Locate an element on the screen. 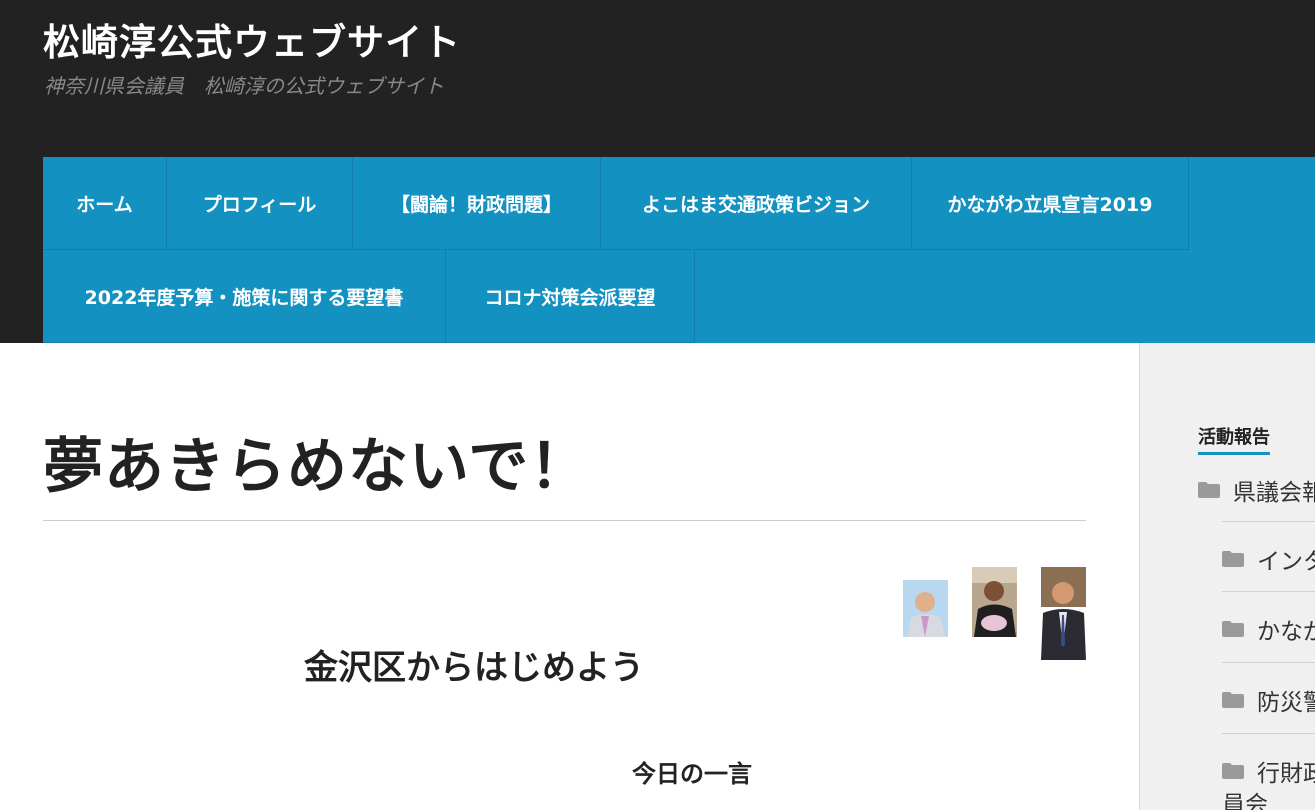 The image size is (1315, 810). widget-title: 活動報告 is located at coordinates (1234, 439).